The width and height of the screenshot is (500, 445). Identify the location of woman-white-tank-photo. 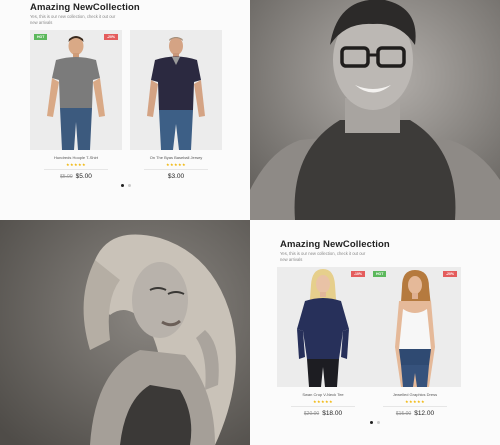
(415, 327).